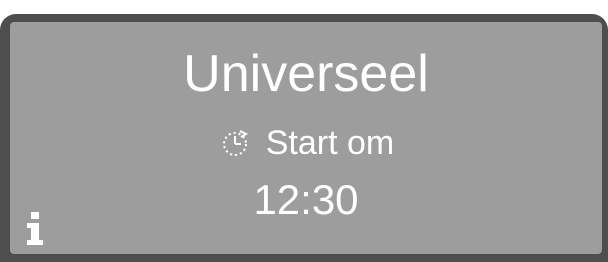 Image resolution: width=608 pixels, height=262 pixels. Describe the element at coordinates (35, 229) in the screenshot. I see `info-icon` at that location.